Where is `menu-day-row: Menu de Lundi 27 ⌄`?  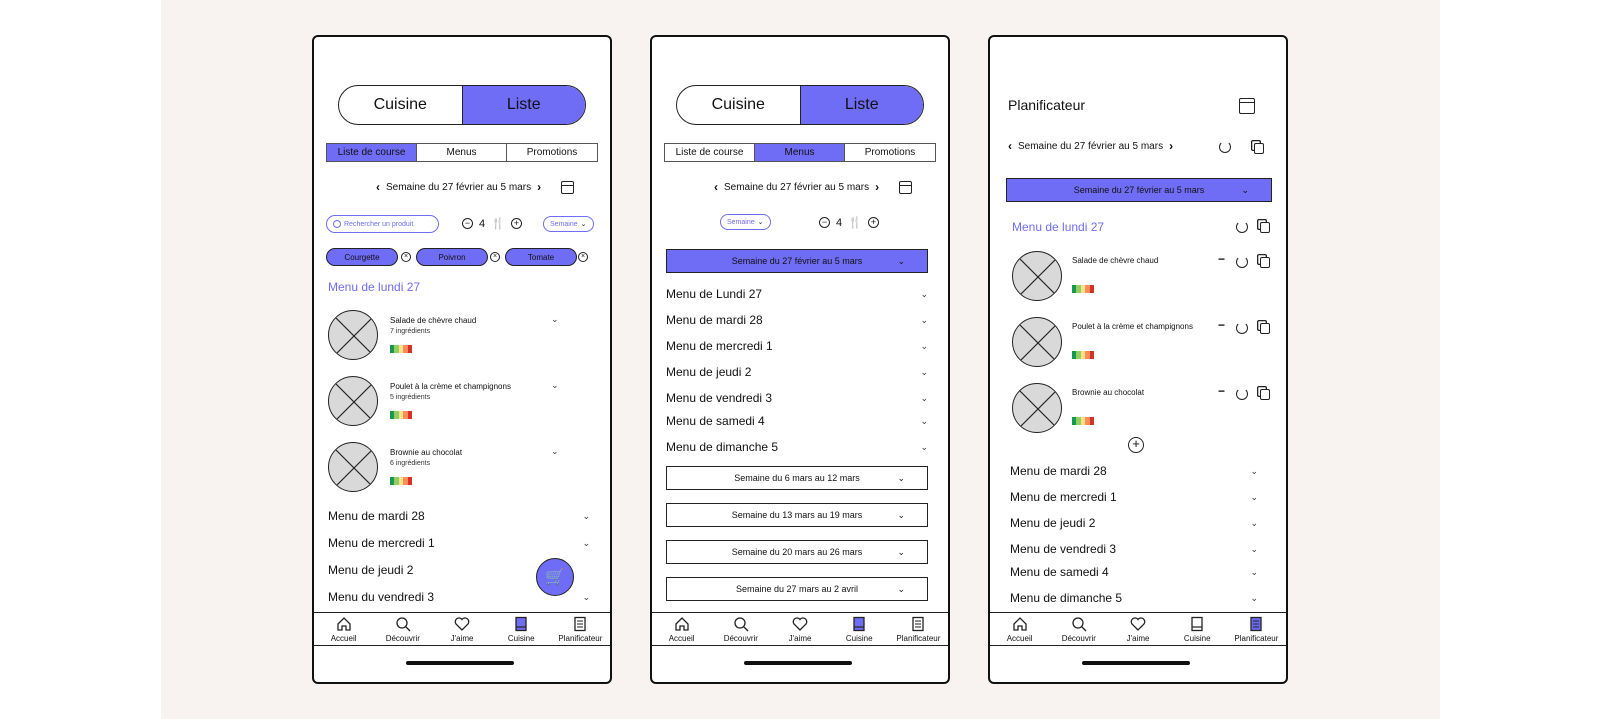 menu-day-row: Menu de Lundi 27 ⌄ is located at coordinates (800, 294).